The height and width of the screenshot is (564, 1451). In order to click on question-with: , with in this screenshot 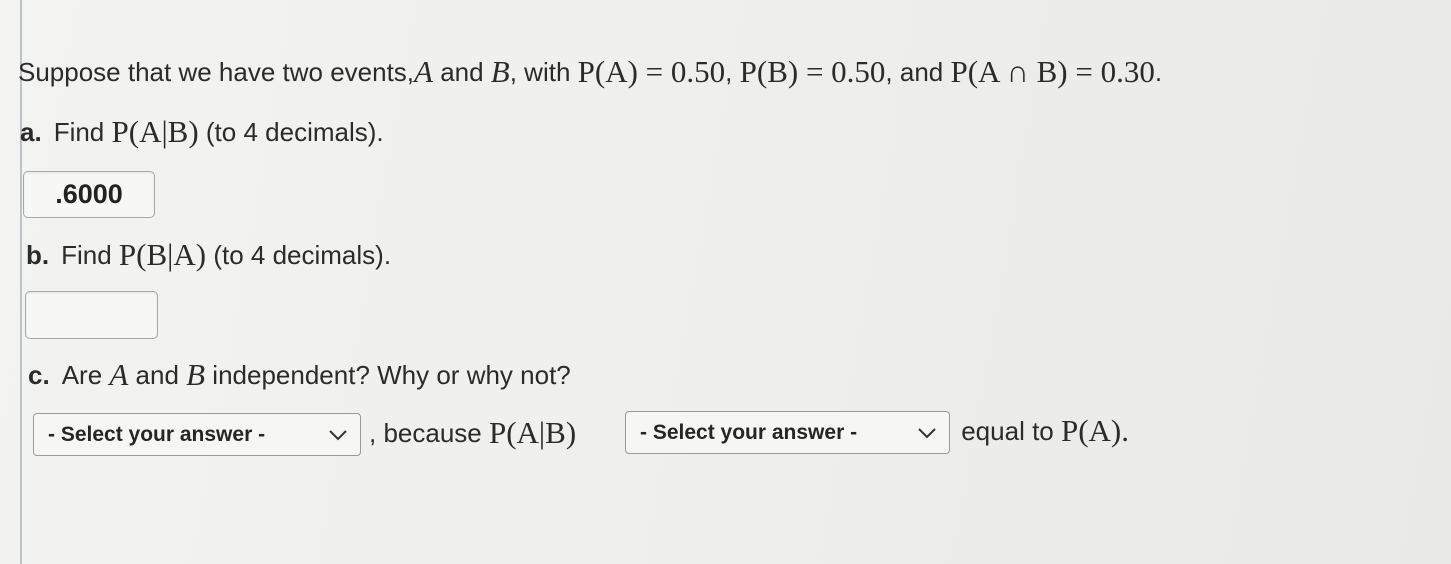, I will do `click(543, 72)`.